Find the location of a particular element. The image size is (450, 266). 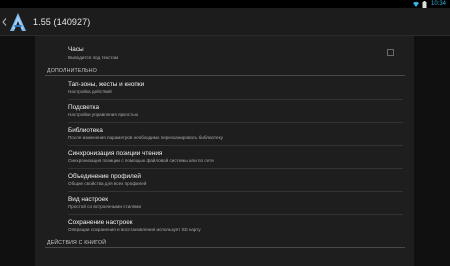

pref-summary: Настройка действий is located at coordinates (90, 91).